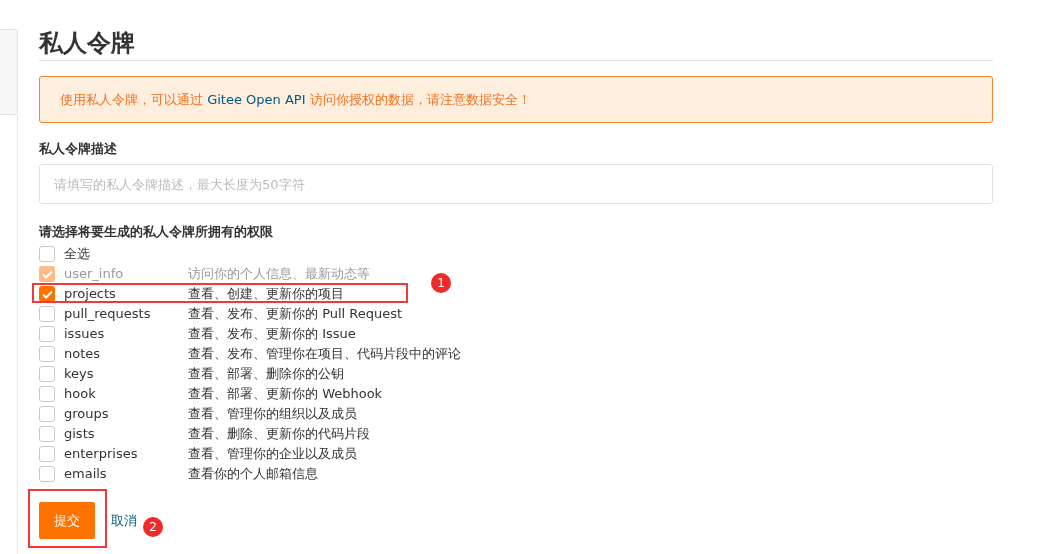  What do you see at coordinates (86, 474) in the screenshot?
I see `permission-name: emails` at bounding box center [86, 474].